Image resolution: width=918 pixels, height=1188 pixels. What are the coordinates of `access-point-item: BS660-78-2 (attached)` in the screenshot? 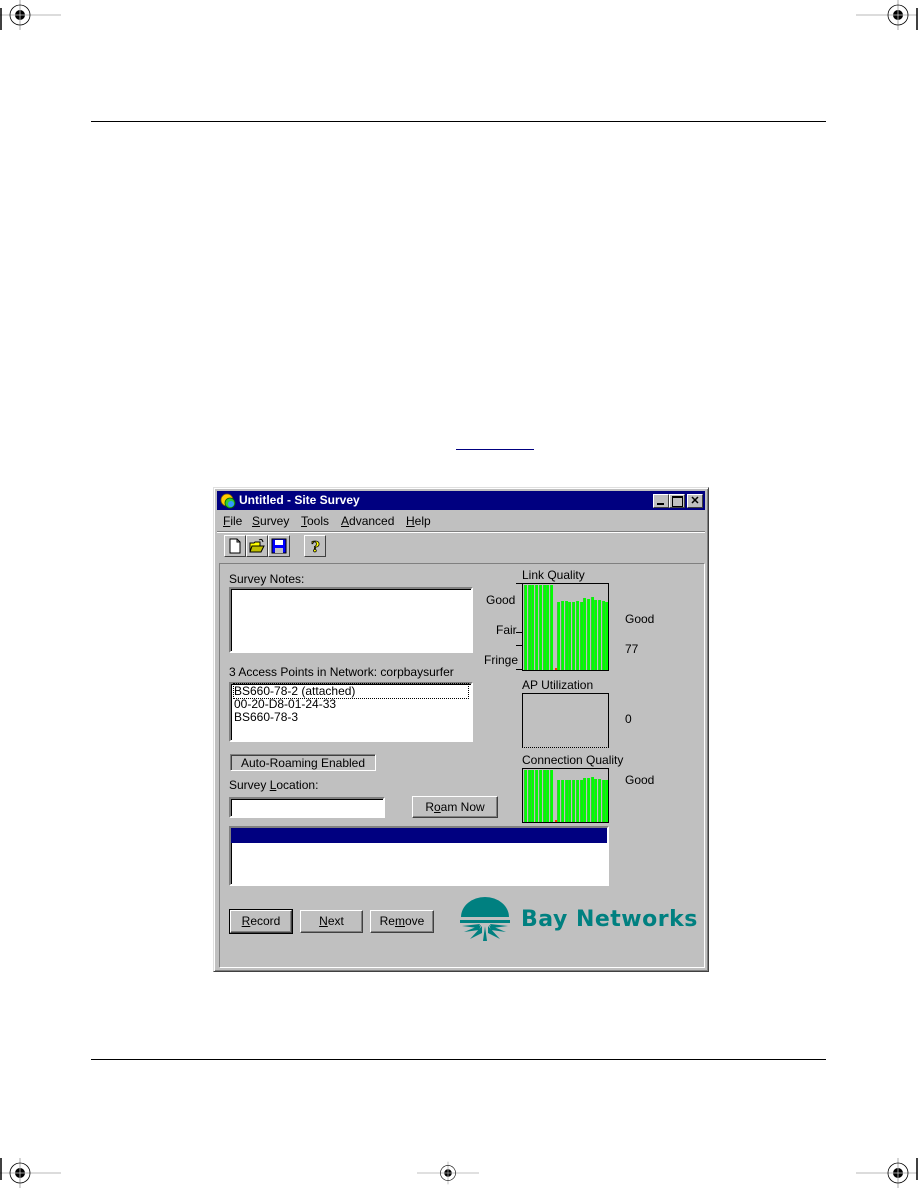 It's located at (351, 691).